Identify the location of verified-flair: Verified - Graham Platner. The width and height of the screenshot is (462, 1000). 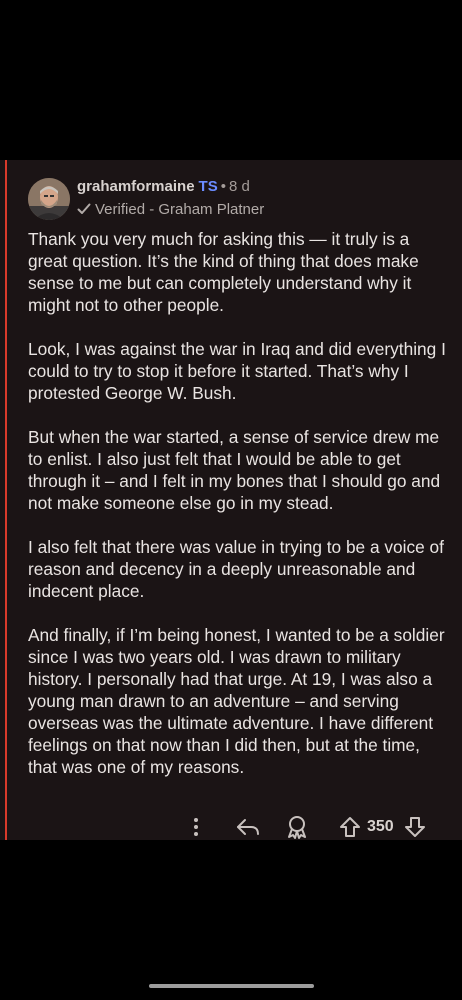
(170, 210).